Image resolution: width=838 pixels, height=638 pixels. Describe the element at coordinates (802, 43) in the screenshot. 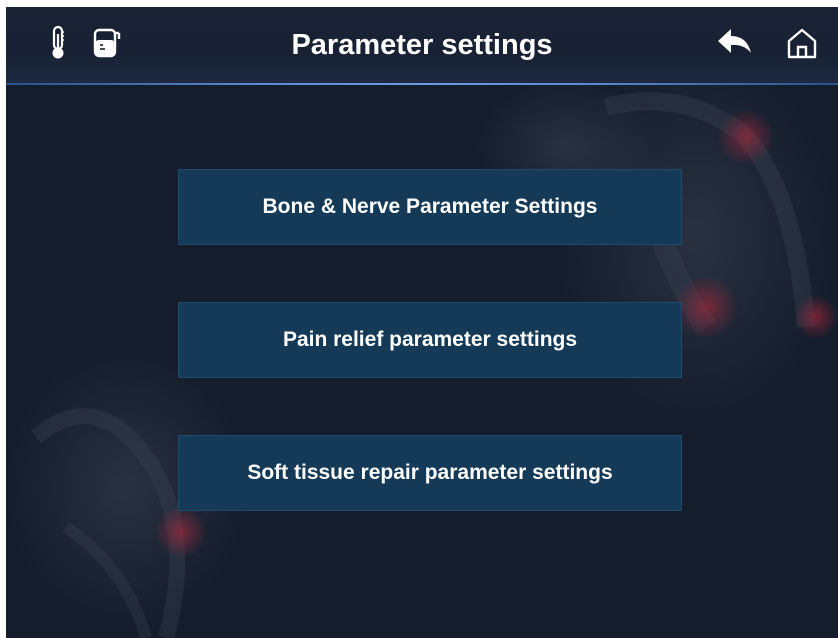

I see `home-icon` at that location.